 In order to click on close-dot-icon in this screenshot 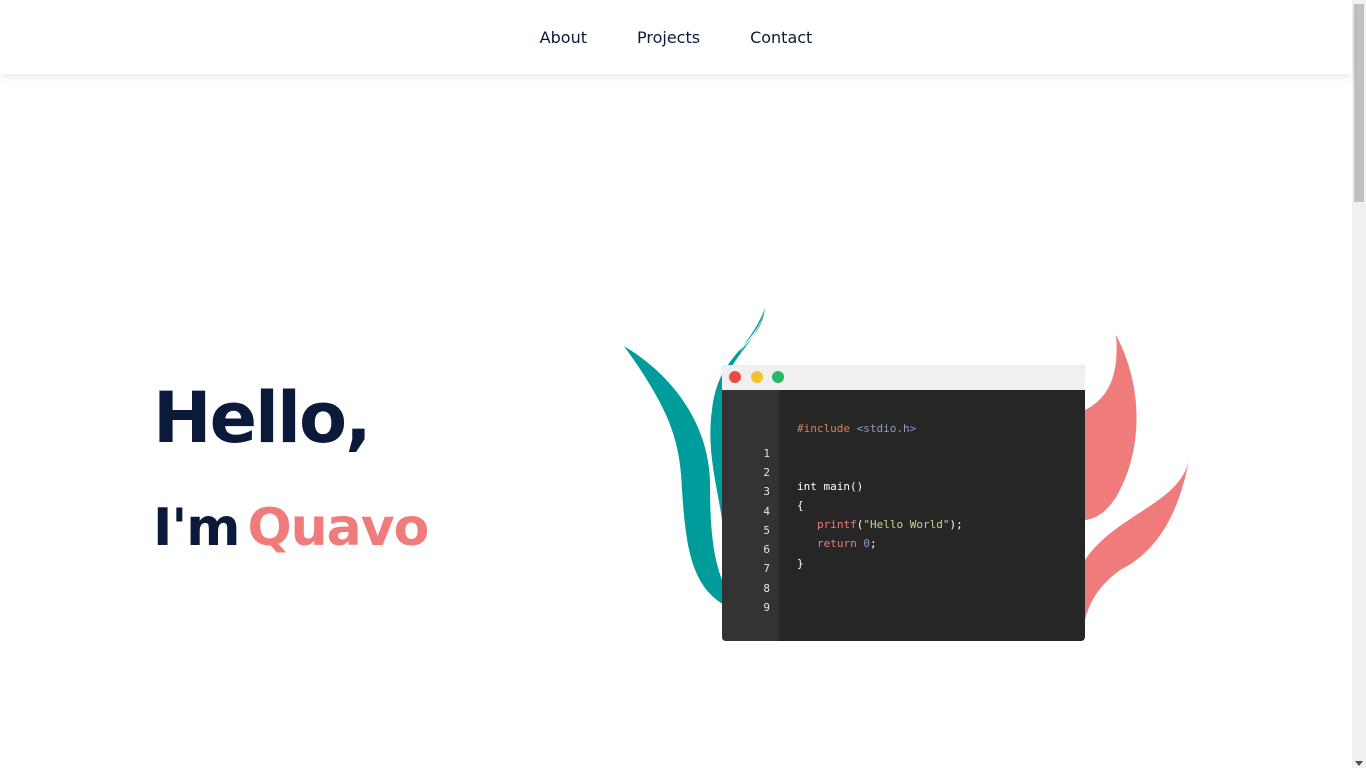, I will do `click(735, 377)`.